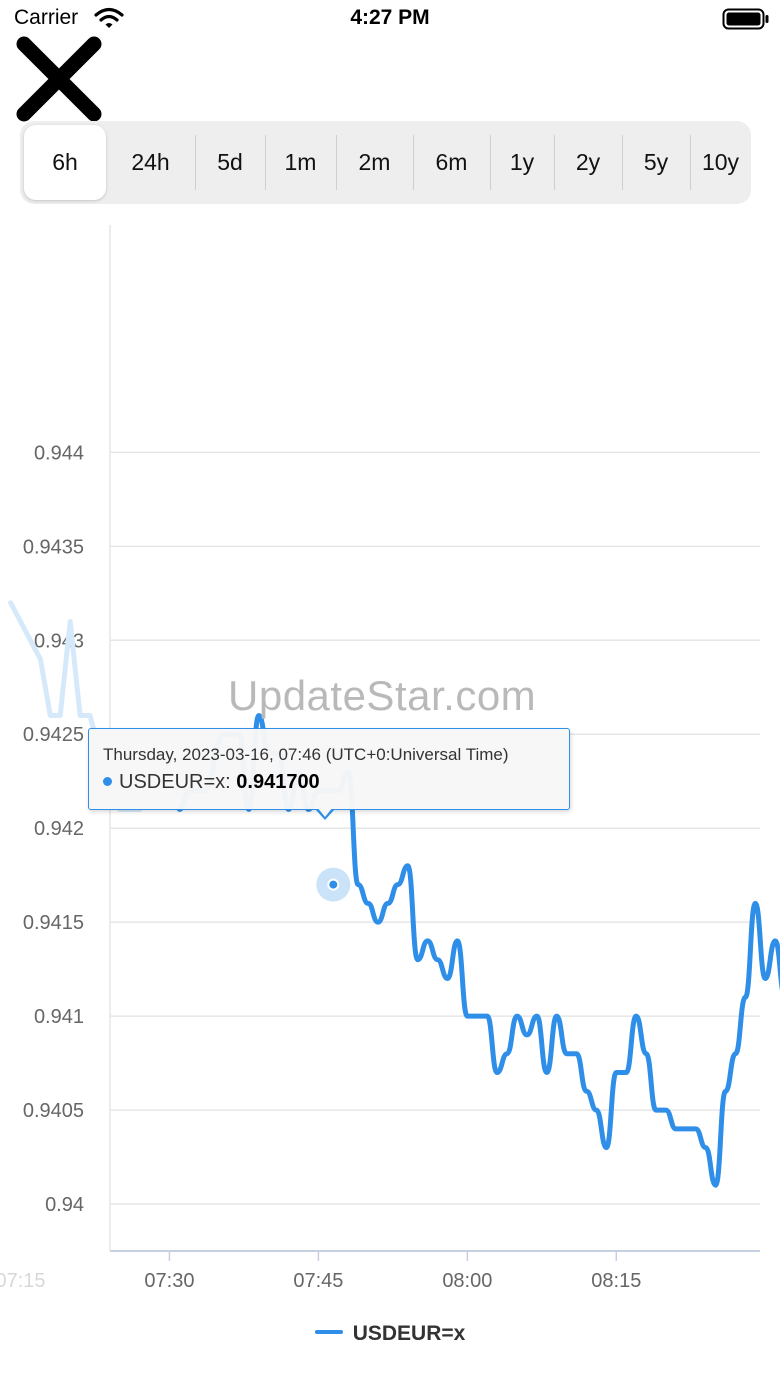 The width and height of the screenshot is (780, 1387). Describe the element at coordinates (318, 1281) in the screenshot. I see `x-tick-label: 07:45` at that location.